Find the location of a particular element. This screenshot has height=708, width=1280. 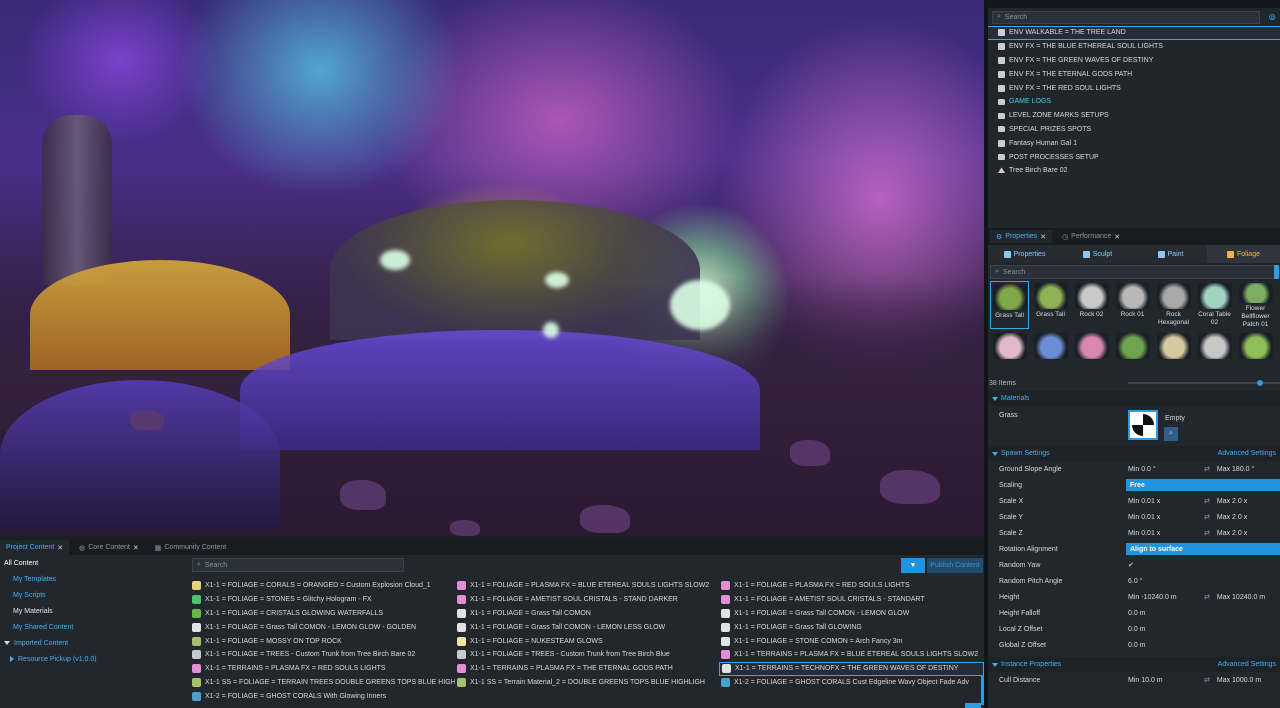

tab-project-content: Project Content ✕ is located at coordinates (35, 547).